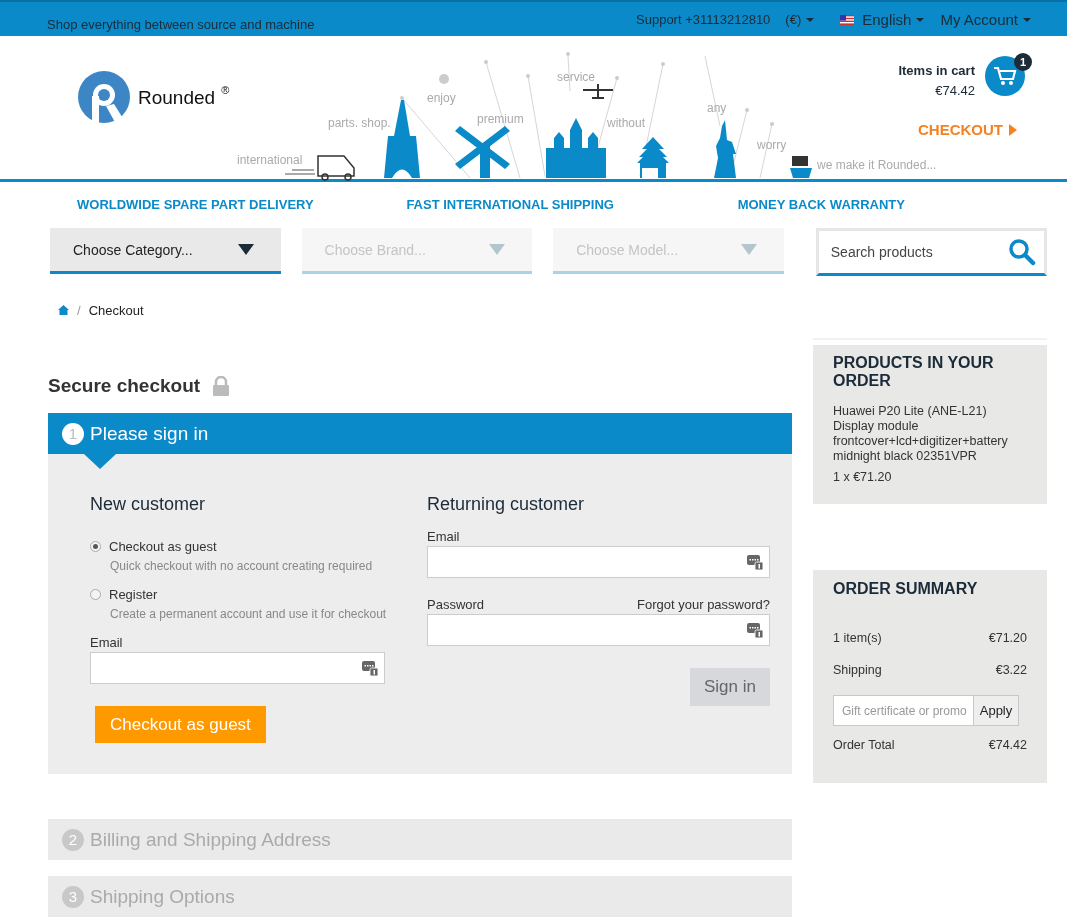  I want to click on feature-item: MONEY BACK WARRANTY, so click(821, 205).